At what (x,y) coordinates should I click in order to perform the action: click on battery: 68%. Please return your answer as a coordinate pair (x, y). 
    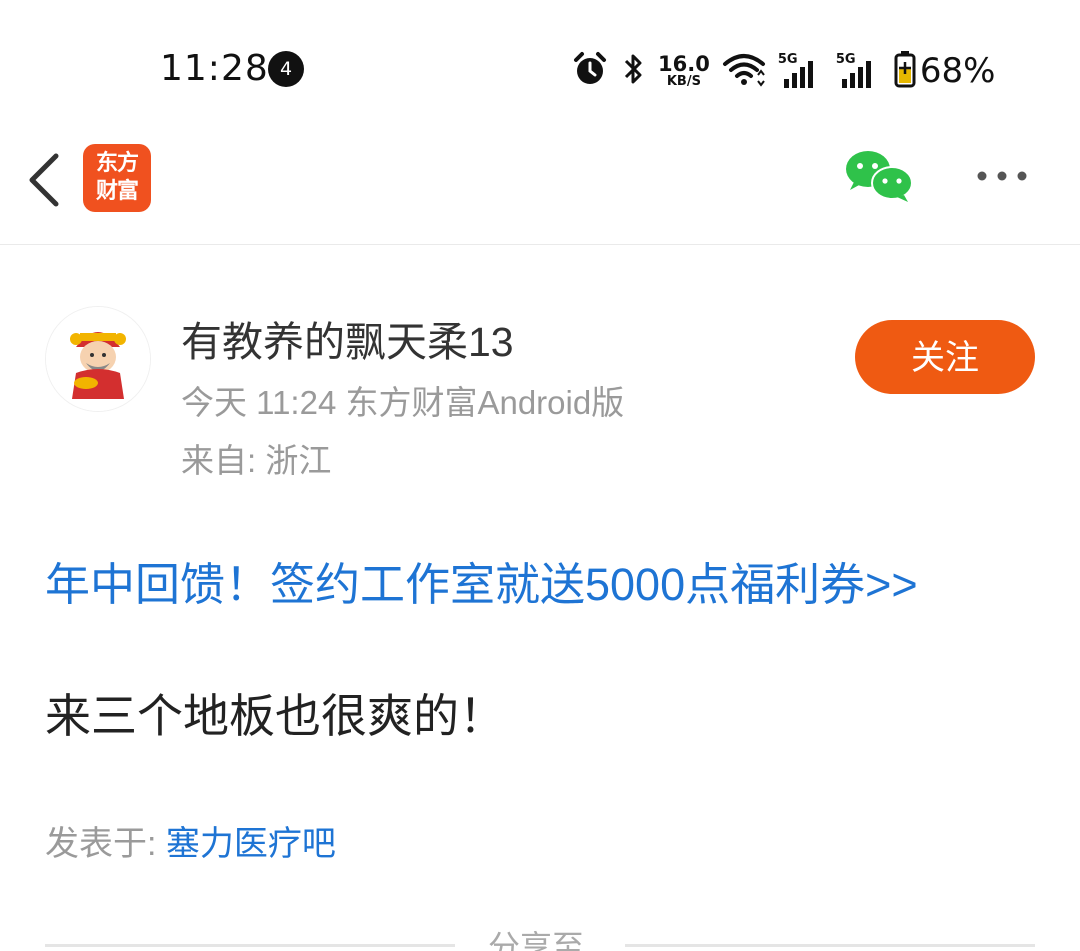
    Looking at the image, I should click on (945, 71).